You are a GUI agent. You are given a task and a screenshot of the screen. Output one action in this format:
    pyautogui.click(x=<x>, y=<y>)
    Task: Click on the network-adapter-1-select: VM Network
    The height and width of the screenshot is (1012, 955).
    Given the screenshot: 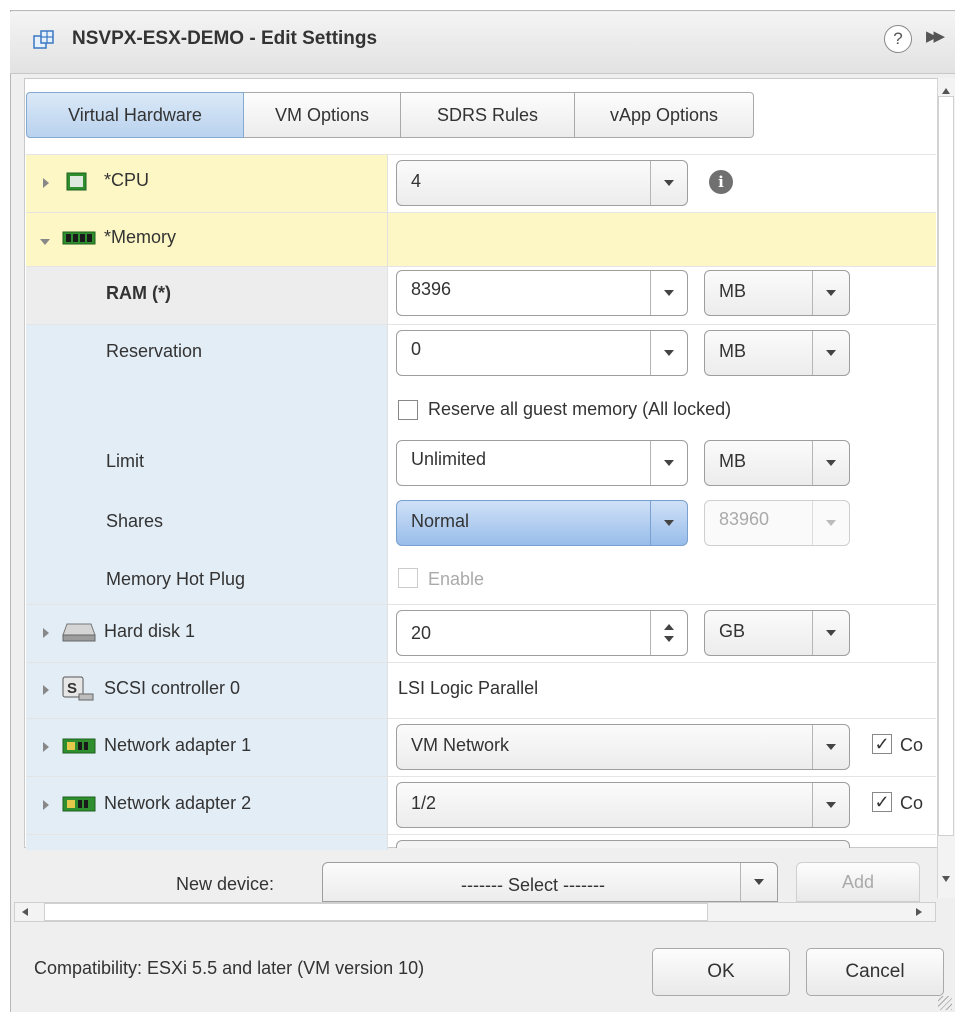 What is the action you would take?
    pyautogui.click(x=623, y=747)
    